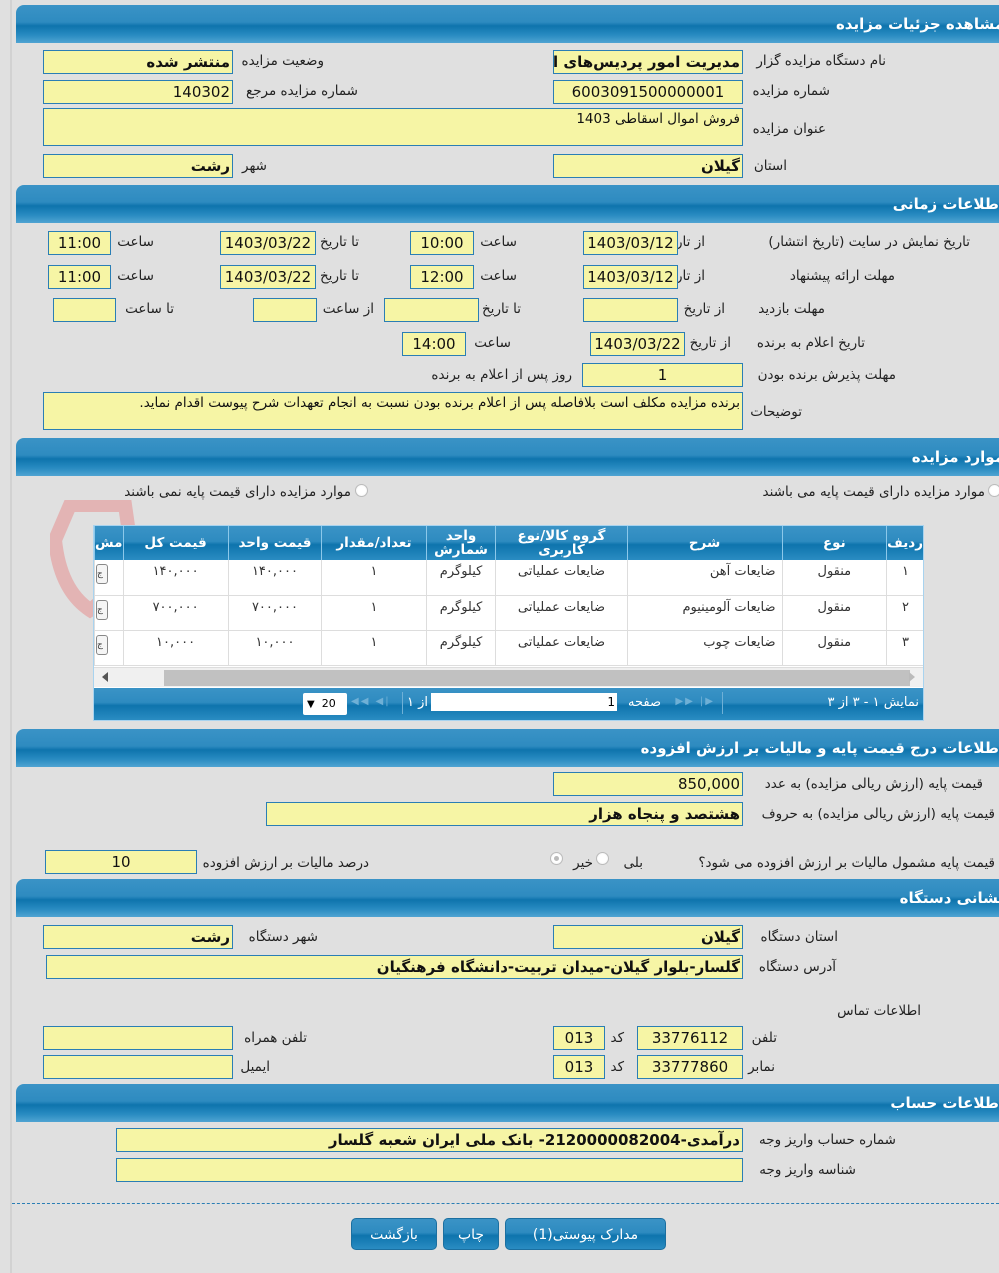 This screenshot has height=1273, width=999. I want to click on col-header-quantity: تعداد/مقدار, so click(374, 543).